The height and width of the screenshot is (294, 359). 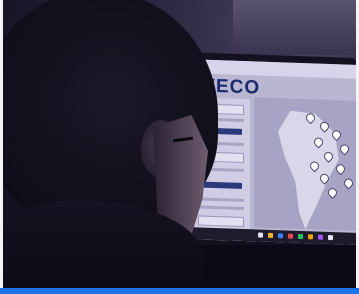 I want to click on screen-map, so click(x=305, y=164).